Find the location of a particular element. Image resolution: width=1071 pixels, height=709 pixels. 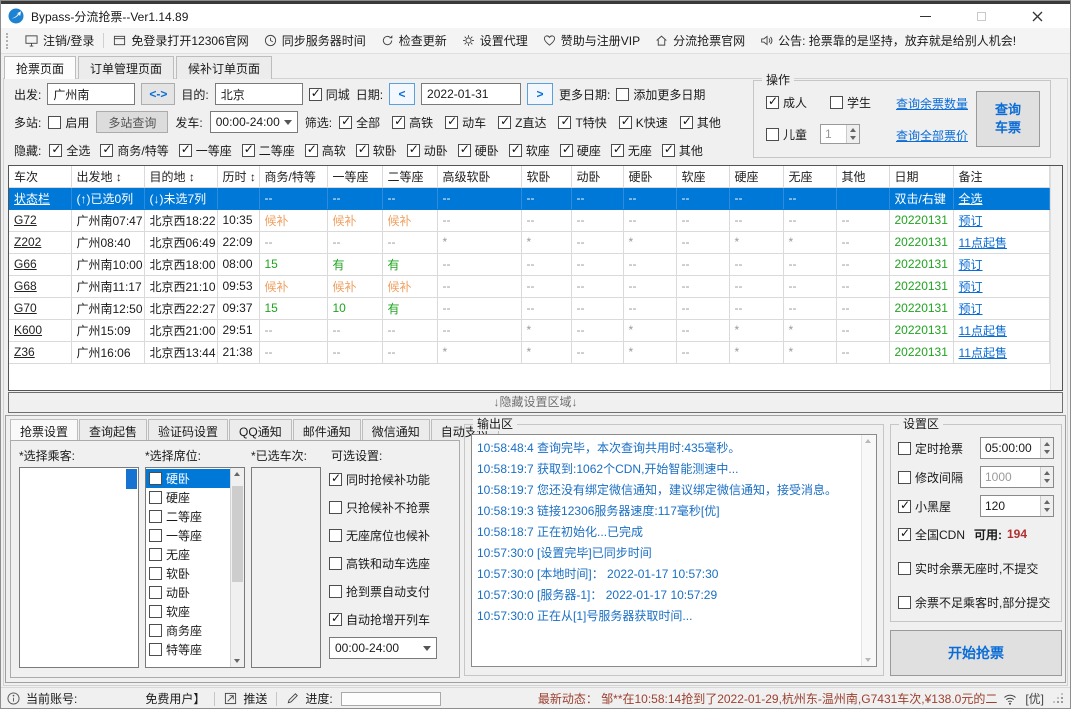

child-checkbox: 儿童 is located at coordinates (786, 134).